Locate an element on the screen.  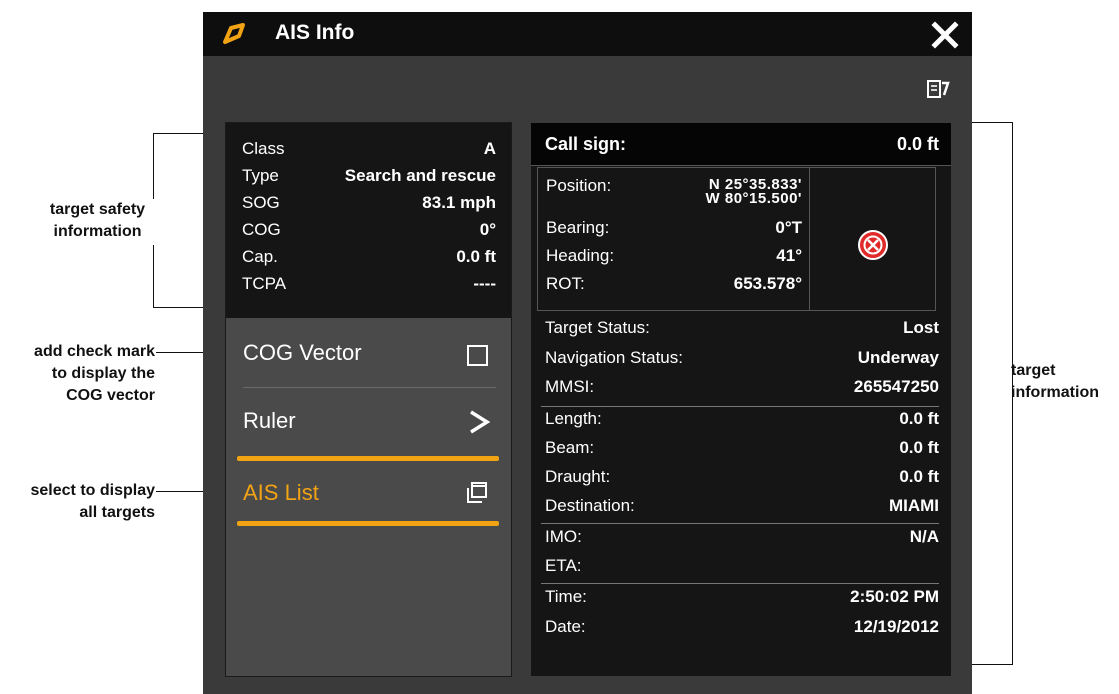
position-longitude: W 80°15.500' is located at coordinates (753, 198).